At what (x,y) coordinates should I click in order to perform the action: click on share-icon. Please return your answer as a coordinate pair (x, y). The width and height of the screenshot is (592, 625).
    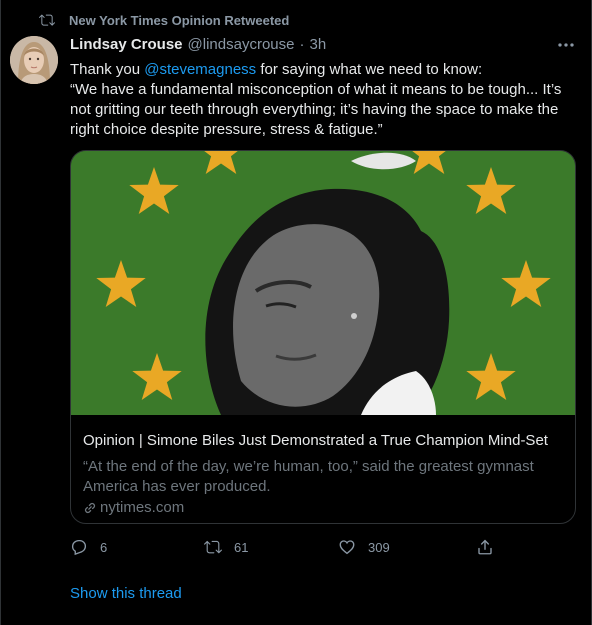
    Looking at the image, I should click on (485, 547).